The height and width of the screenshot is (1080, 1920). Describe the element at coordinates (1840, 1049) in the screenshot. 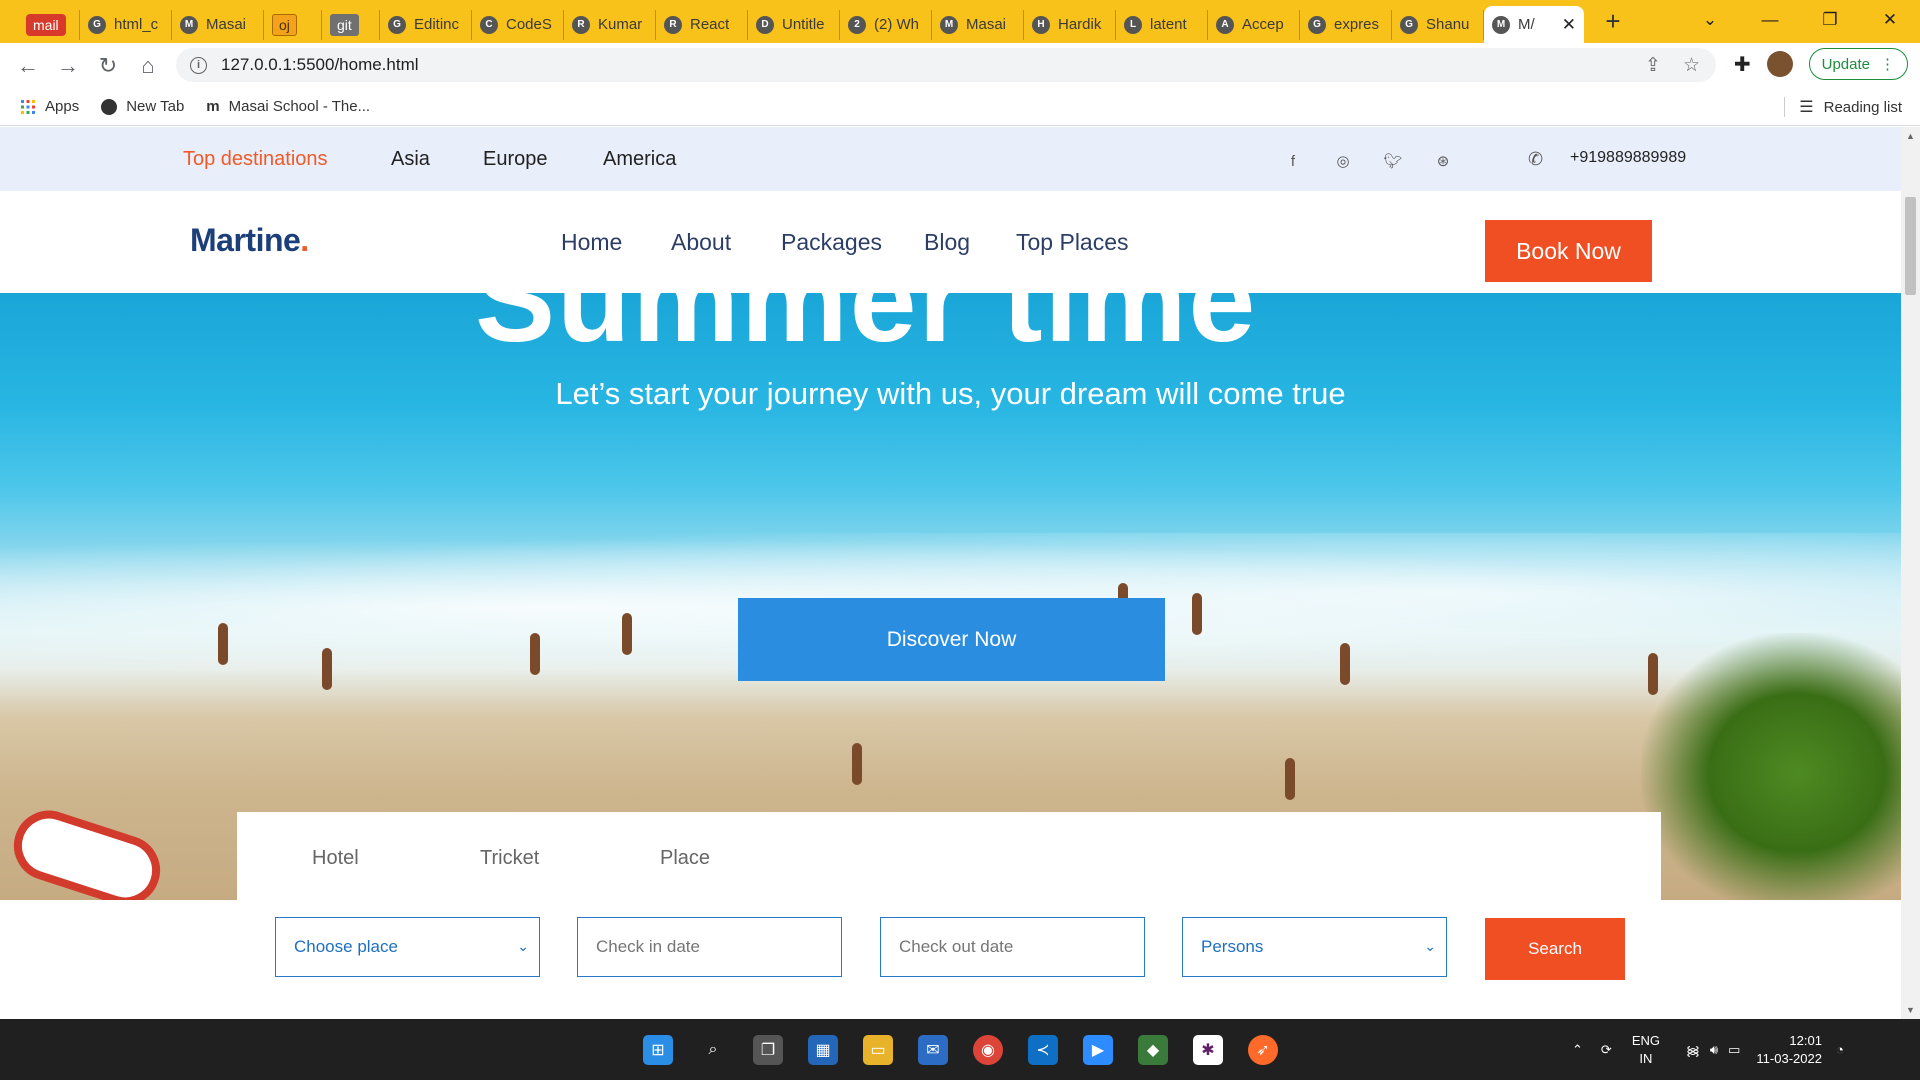

I see `notifications-icon: ◔` at that location.